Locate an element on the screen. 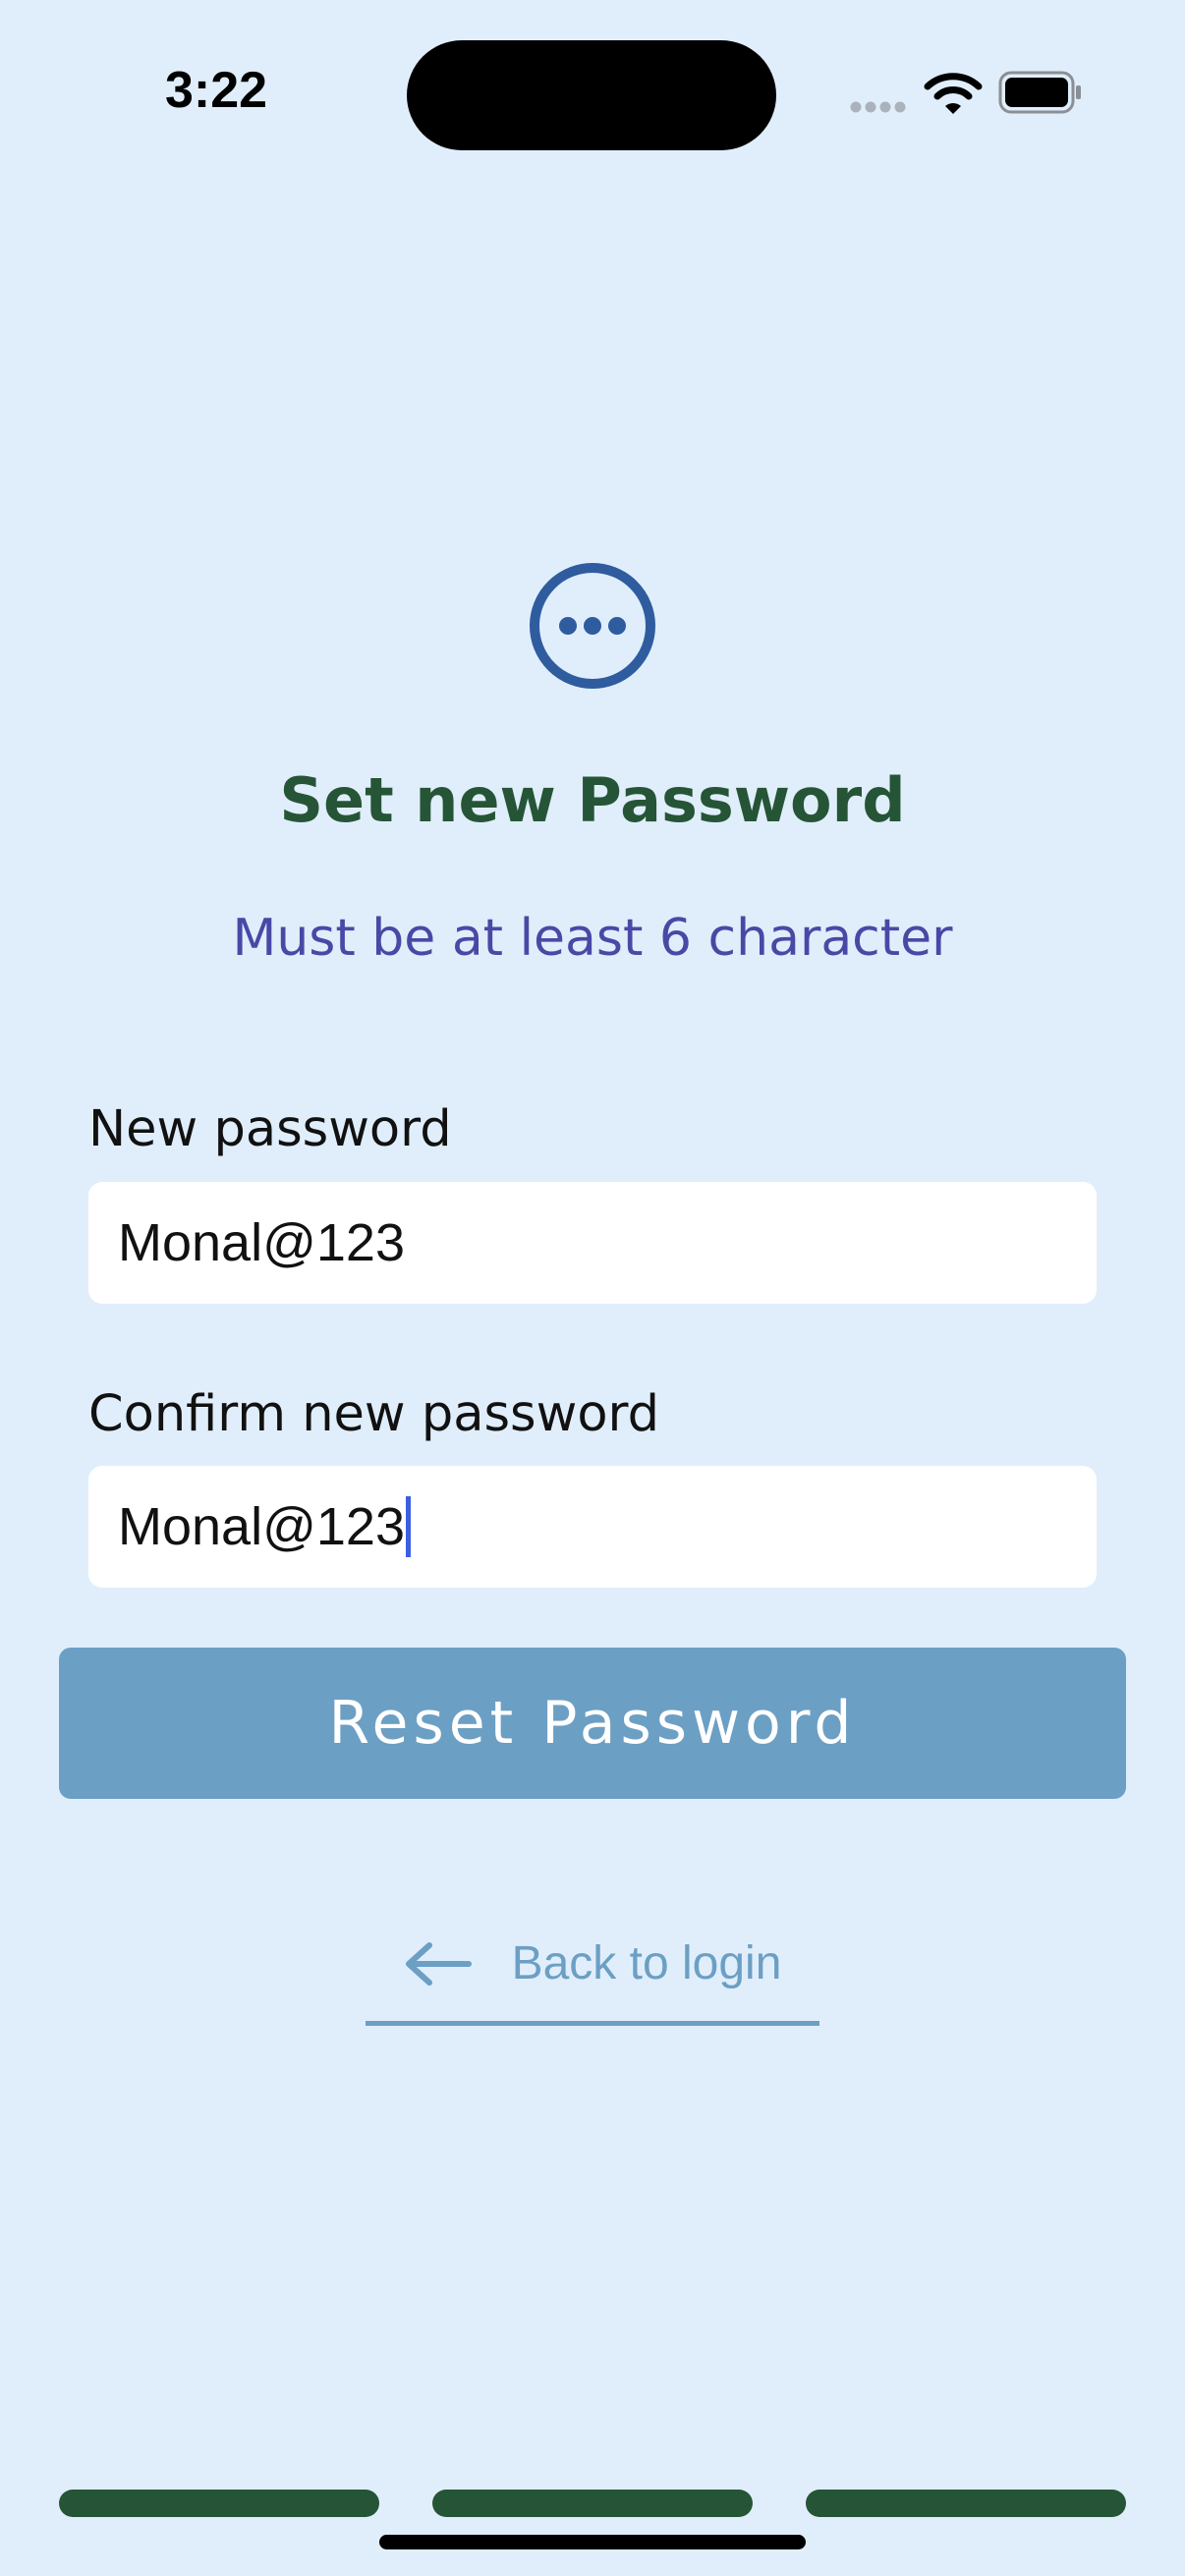 This screenshot has width=1185, height=2576. new-password-field: Monal@123 is located at coordinates (592, 1243).